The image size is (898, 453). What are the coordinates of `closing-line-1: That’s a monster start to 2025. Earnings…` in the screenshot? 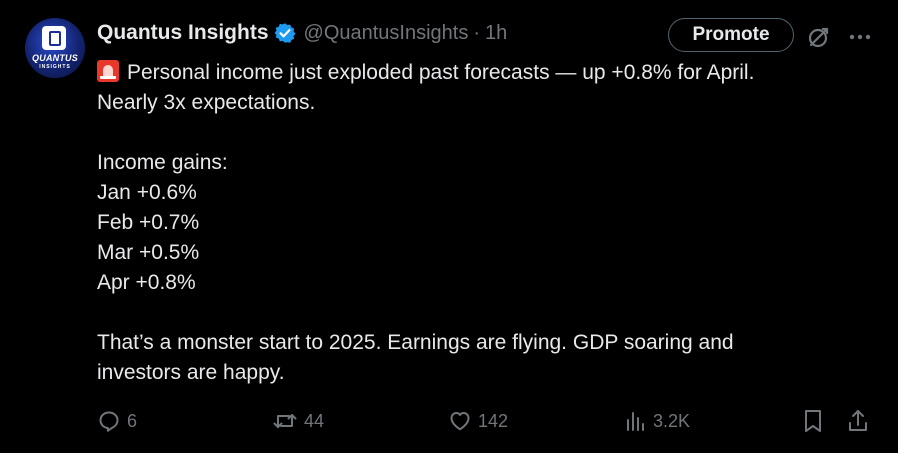 It's located at (415, 342).